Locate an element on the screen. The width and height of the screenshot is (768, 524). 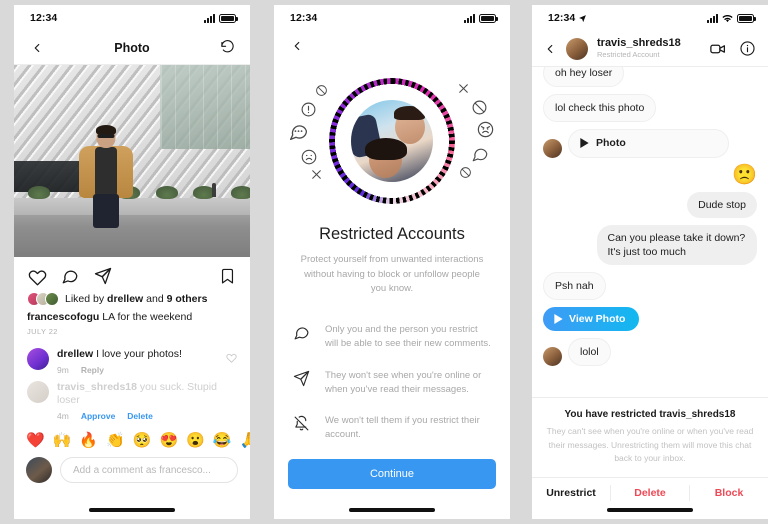
unrestrict-button: Unrestrict is located at coordinates (571, 493).